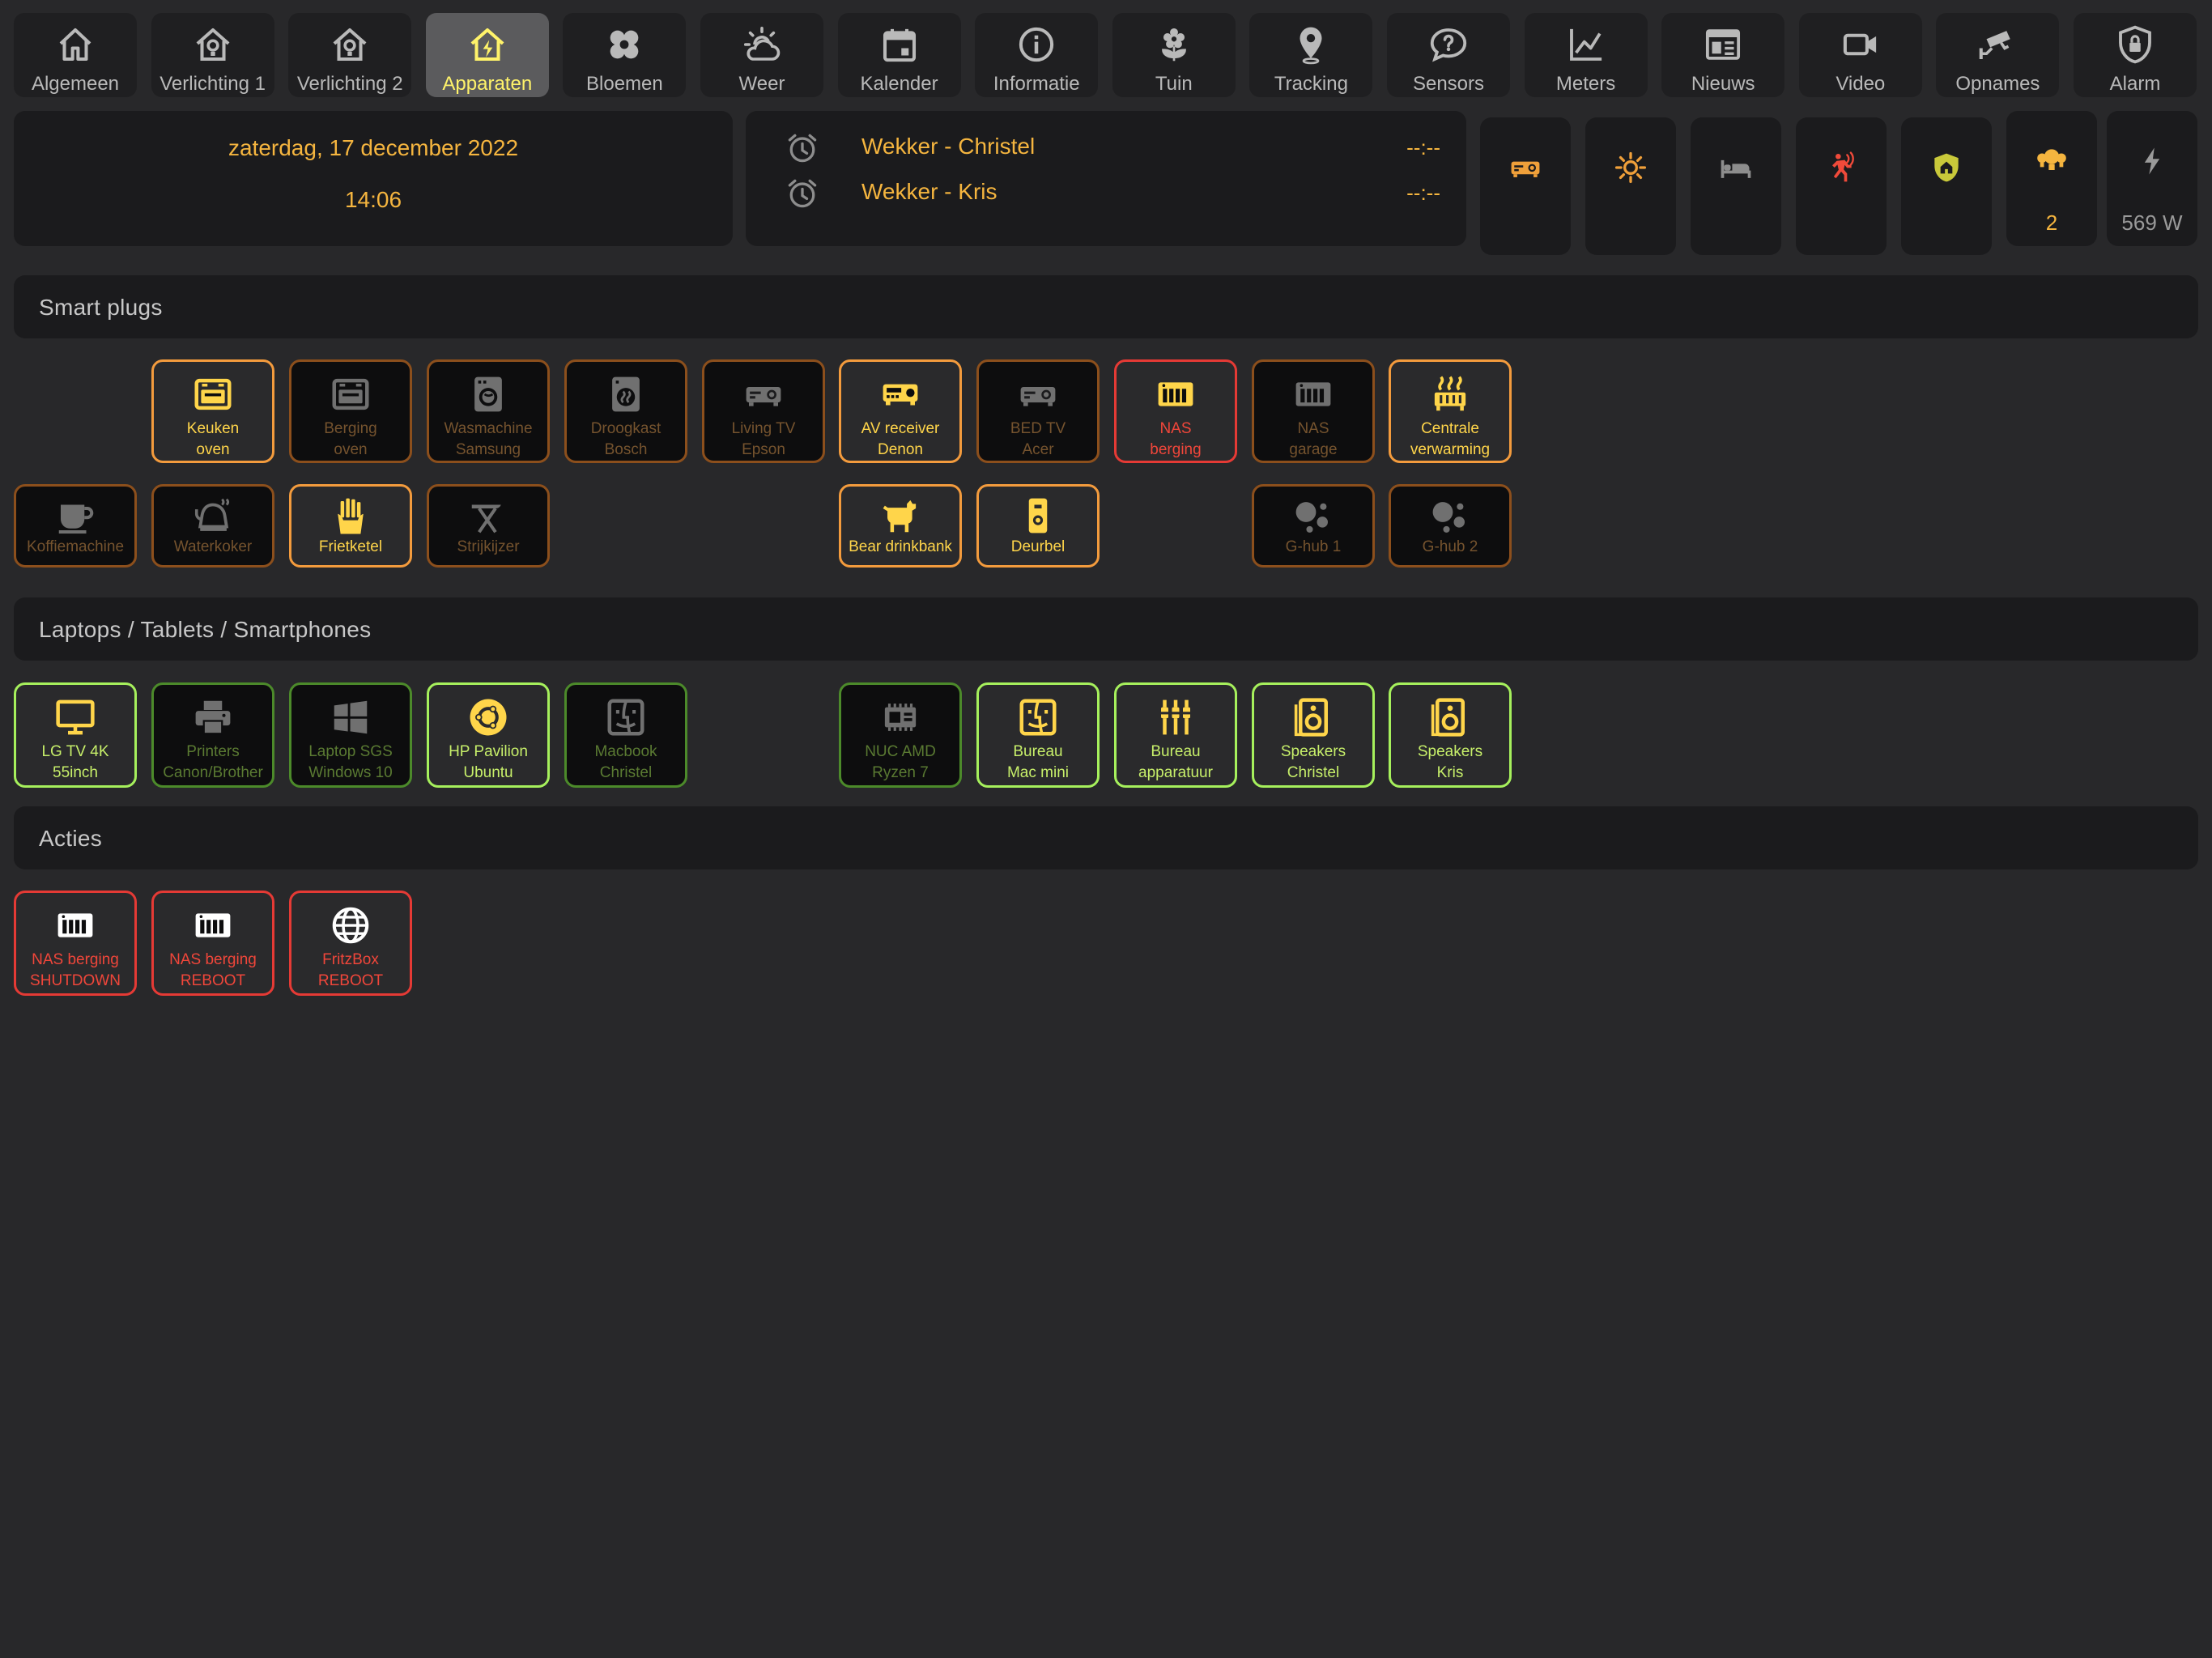  Describe the element at coordinates (1723, 44) in the screenshot. I see `newspaper-icon` at that location.